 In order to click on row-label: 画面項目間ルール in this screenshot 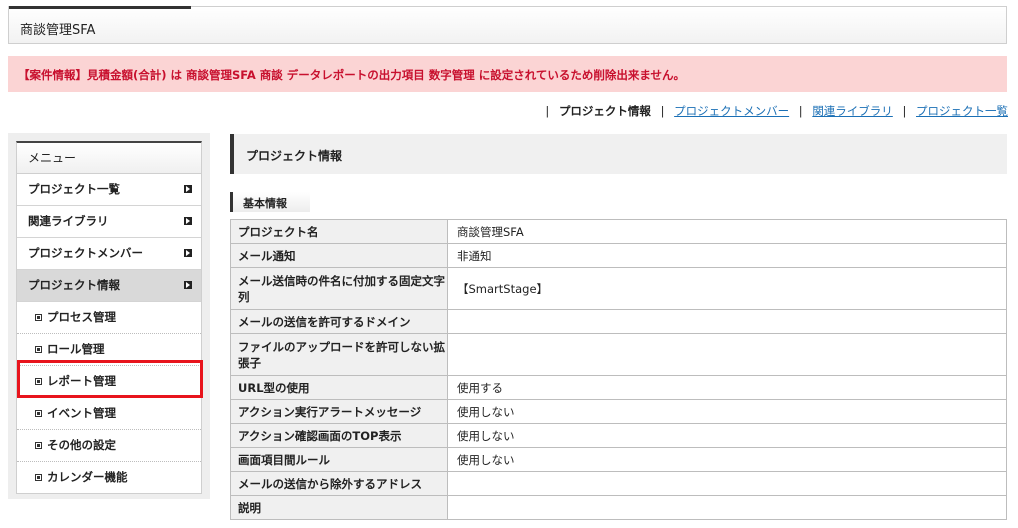, I will do `click(339, 459)`.